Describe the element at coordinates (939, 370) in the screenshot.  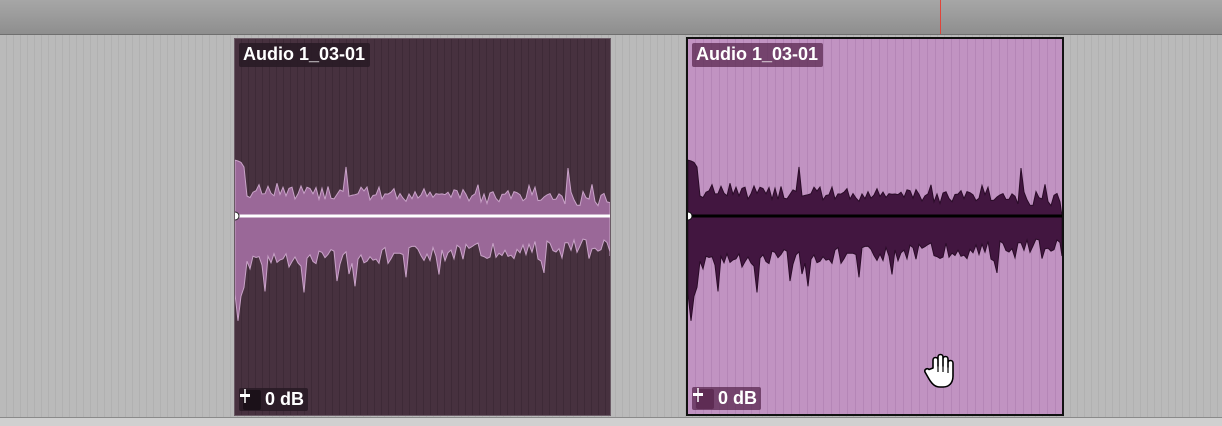
I see `hand-cursor-icon` at that location.